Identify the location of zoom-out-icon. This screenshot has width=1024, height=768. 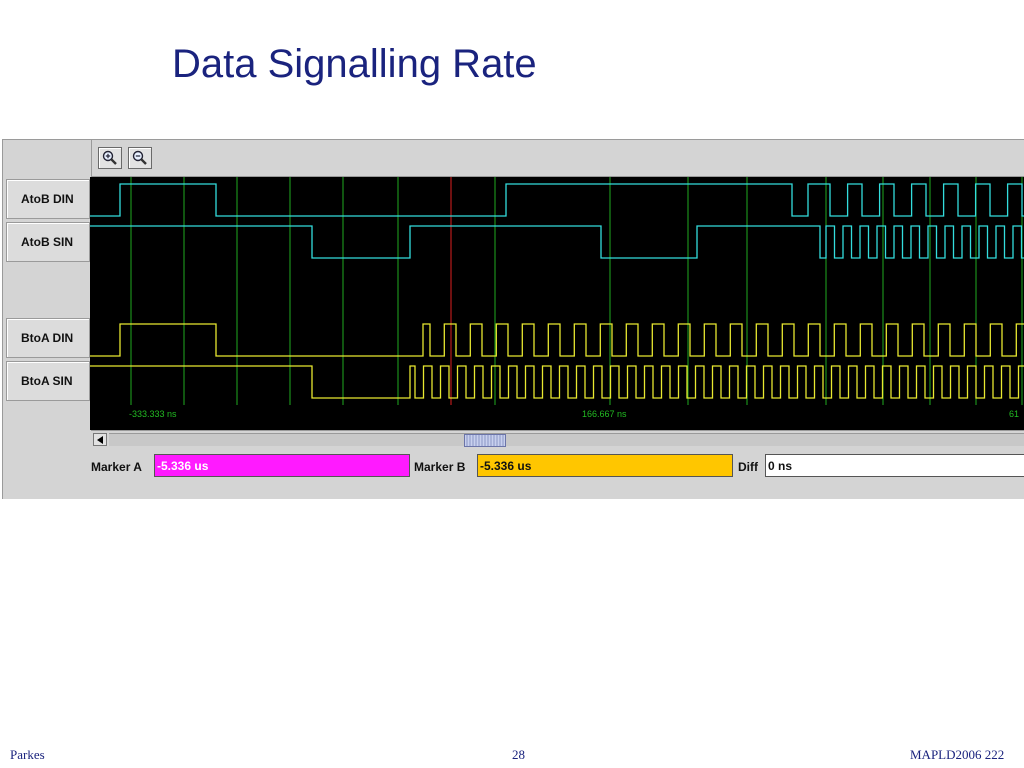
(139, 157).